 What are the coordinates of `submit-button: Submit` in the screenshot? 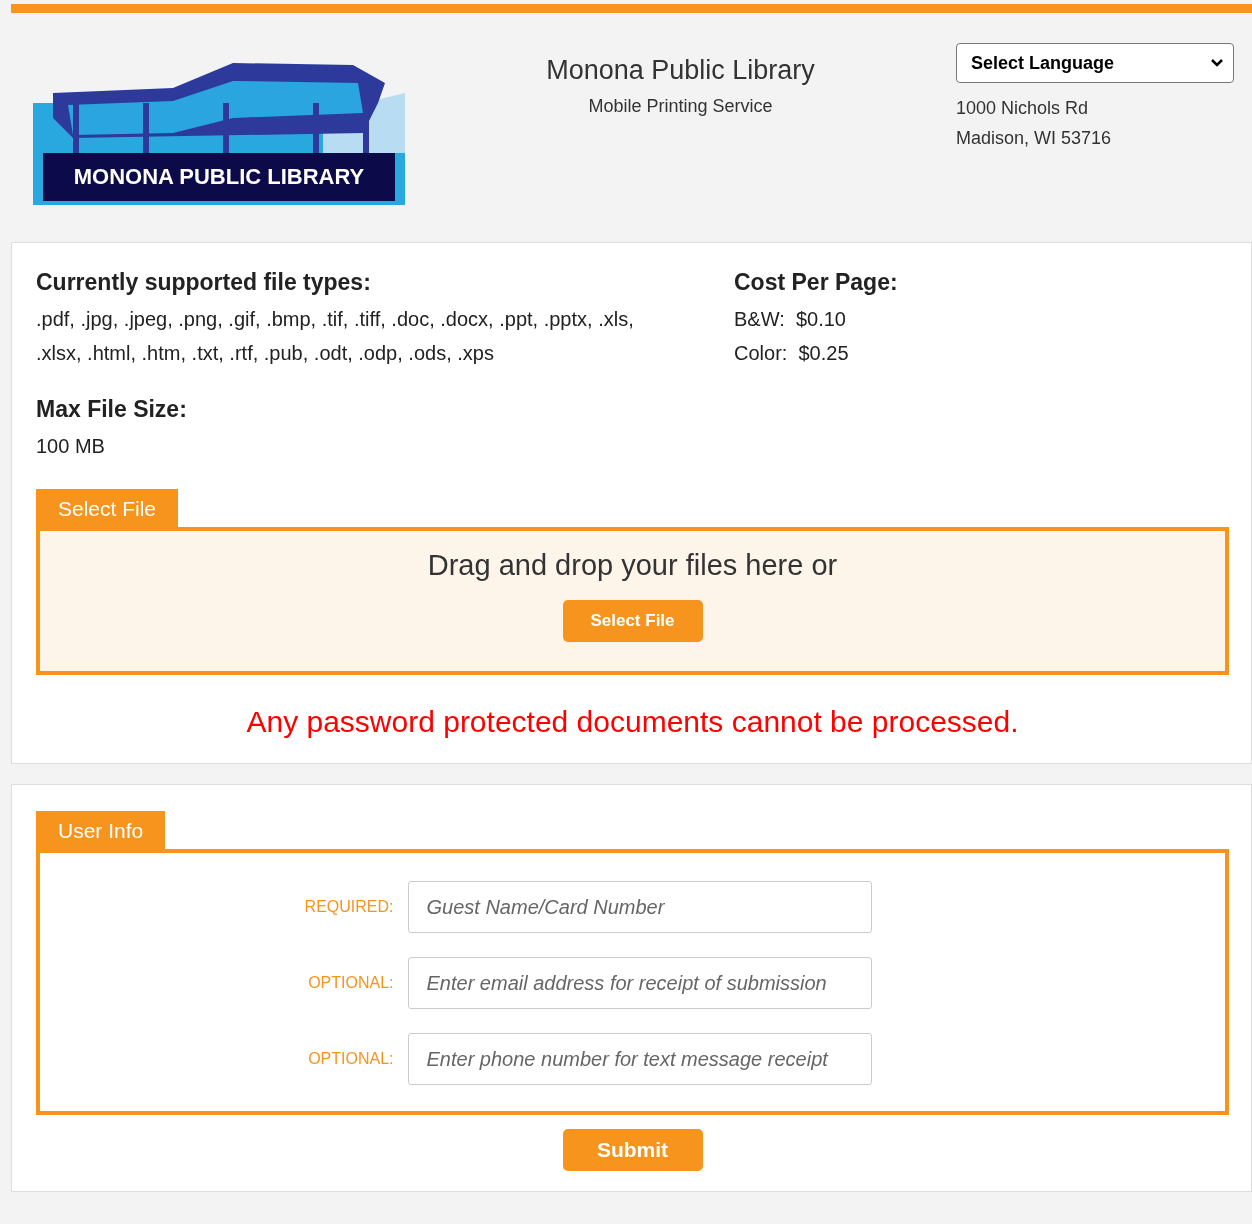 It's located at (632, 1150).